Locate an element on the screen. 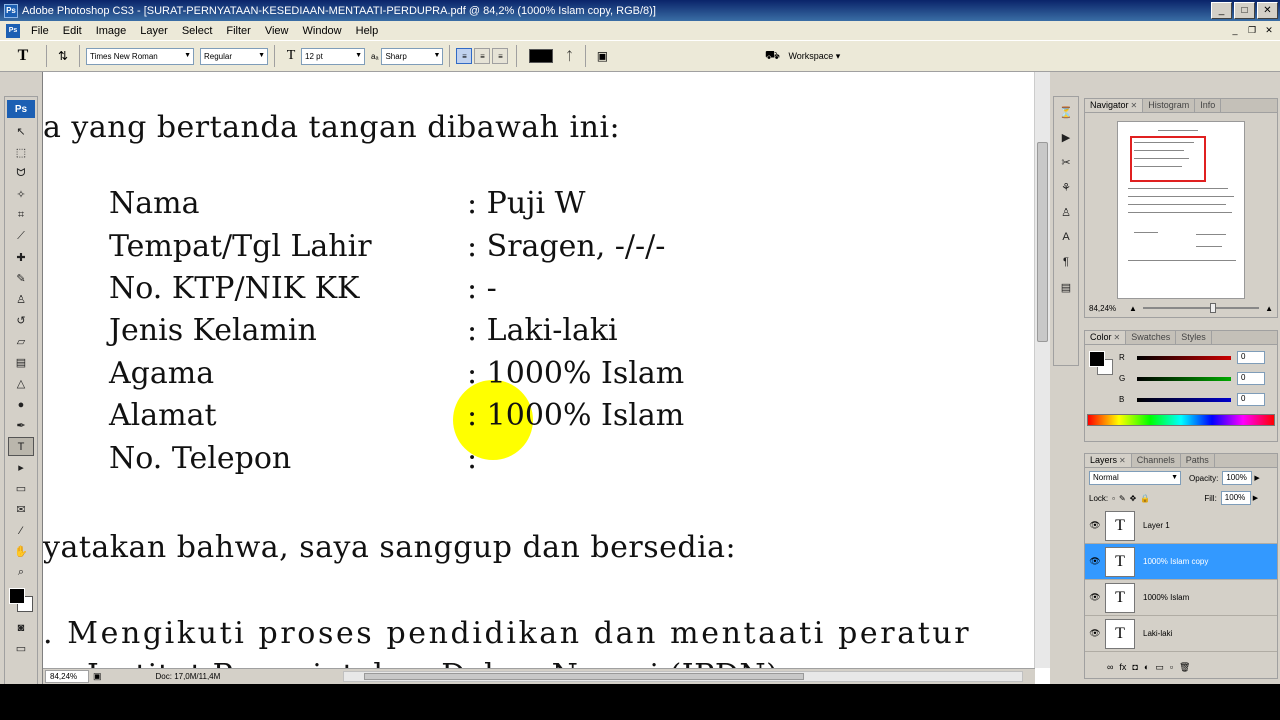 This screenshot has height=720, width=1280. layer-name: 1000% Islam is located at coordinates (1166, 597).